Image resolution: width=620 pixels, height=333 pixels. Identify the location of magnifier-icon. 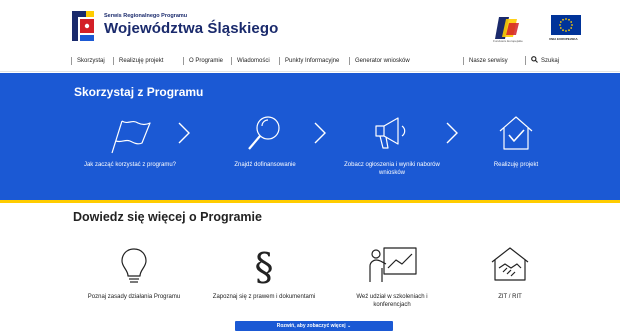
(264, 133).